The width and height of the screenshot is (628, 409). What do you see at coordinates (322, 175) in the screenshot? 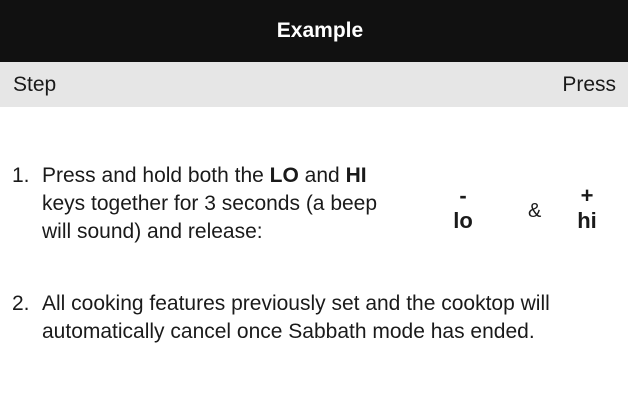
I see `step-1-text-part: and` at bounding box center [322, 175].